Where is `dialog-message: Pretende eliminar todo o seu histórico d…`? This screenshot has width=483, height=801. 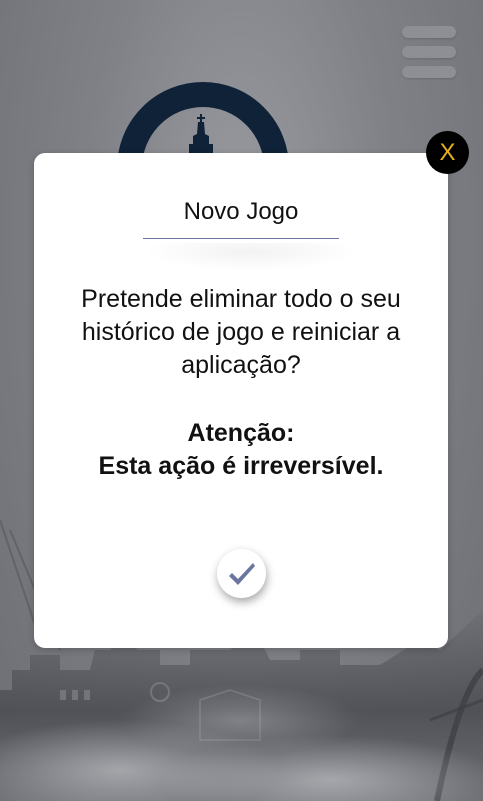
dialog-message: Pretende eliminar todo o seu histórico d… is located at coordinates (241, 332).